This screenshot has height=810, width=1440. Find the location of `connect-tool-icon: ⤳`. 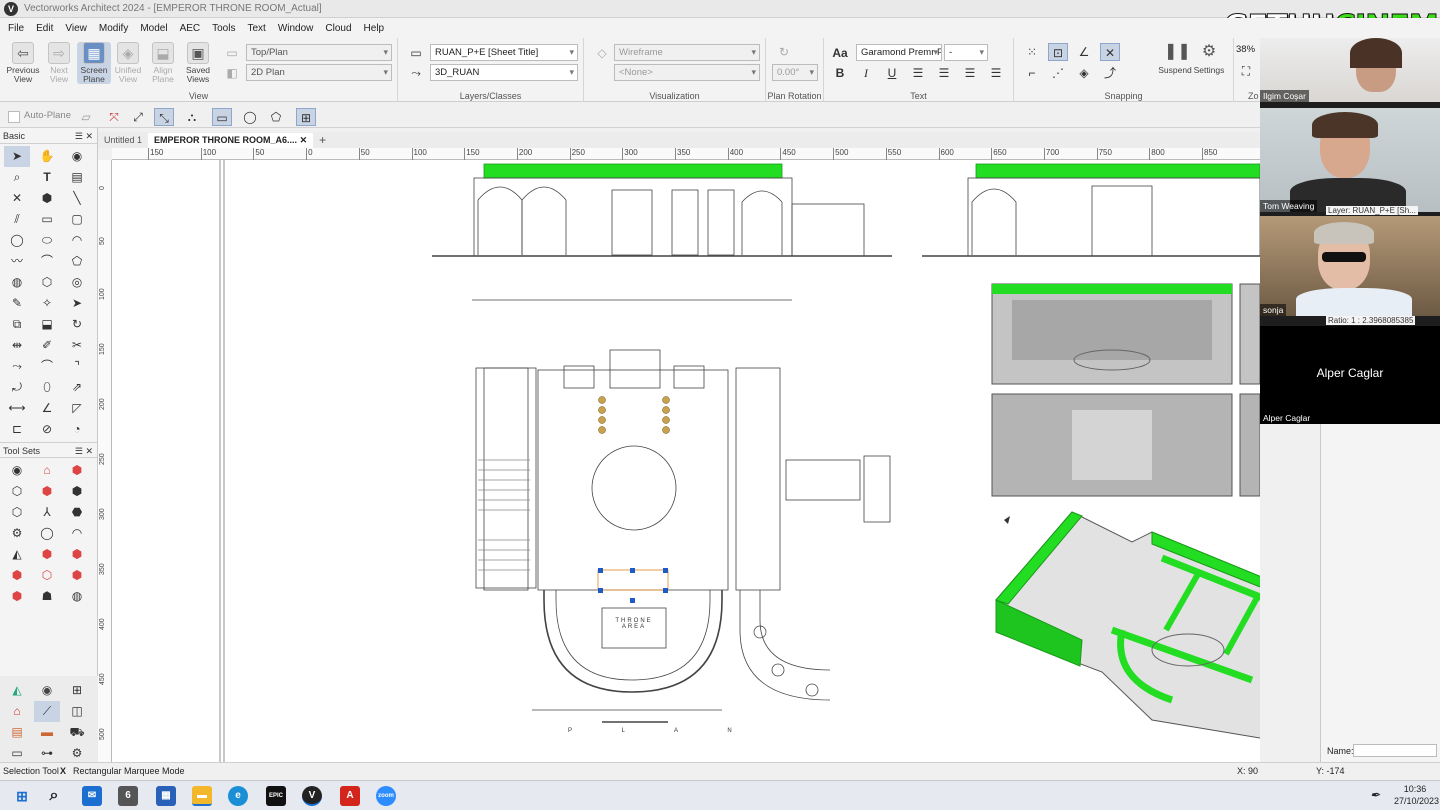

connect-tool-icon: ⤳ is located at coordinates (17, 366).